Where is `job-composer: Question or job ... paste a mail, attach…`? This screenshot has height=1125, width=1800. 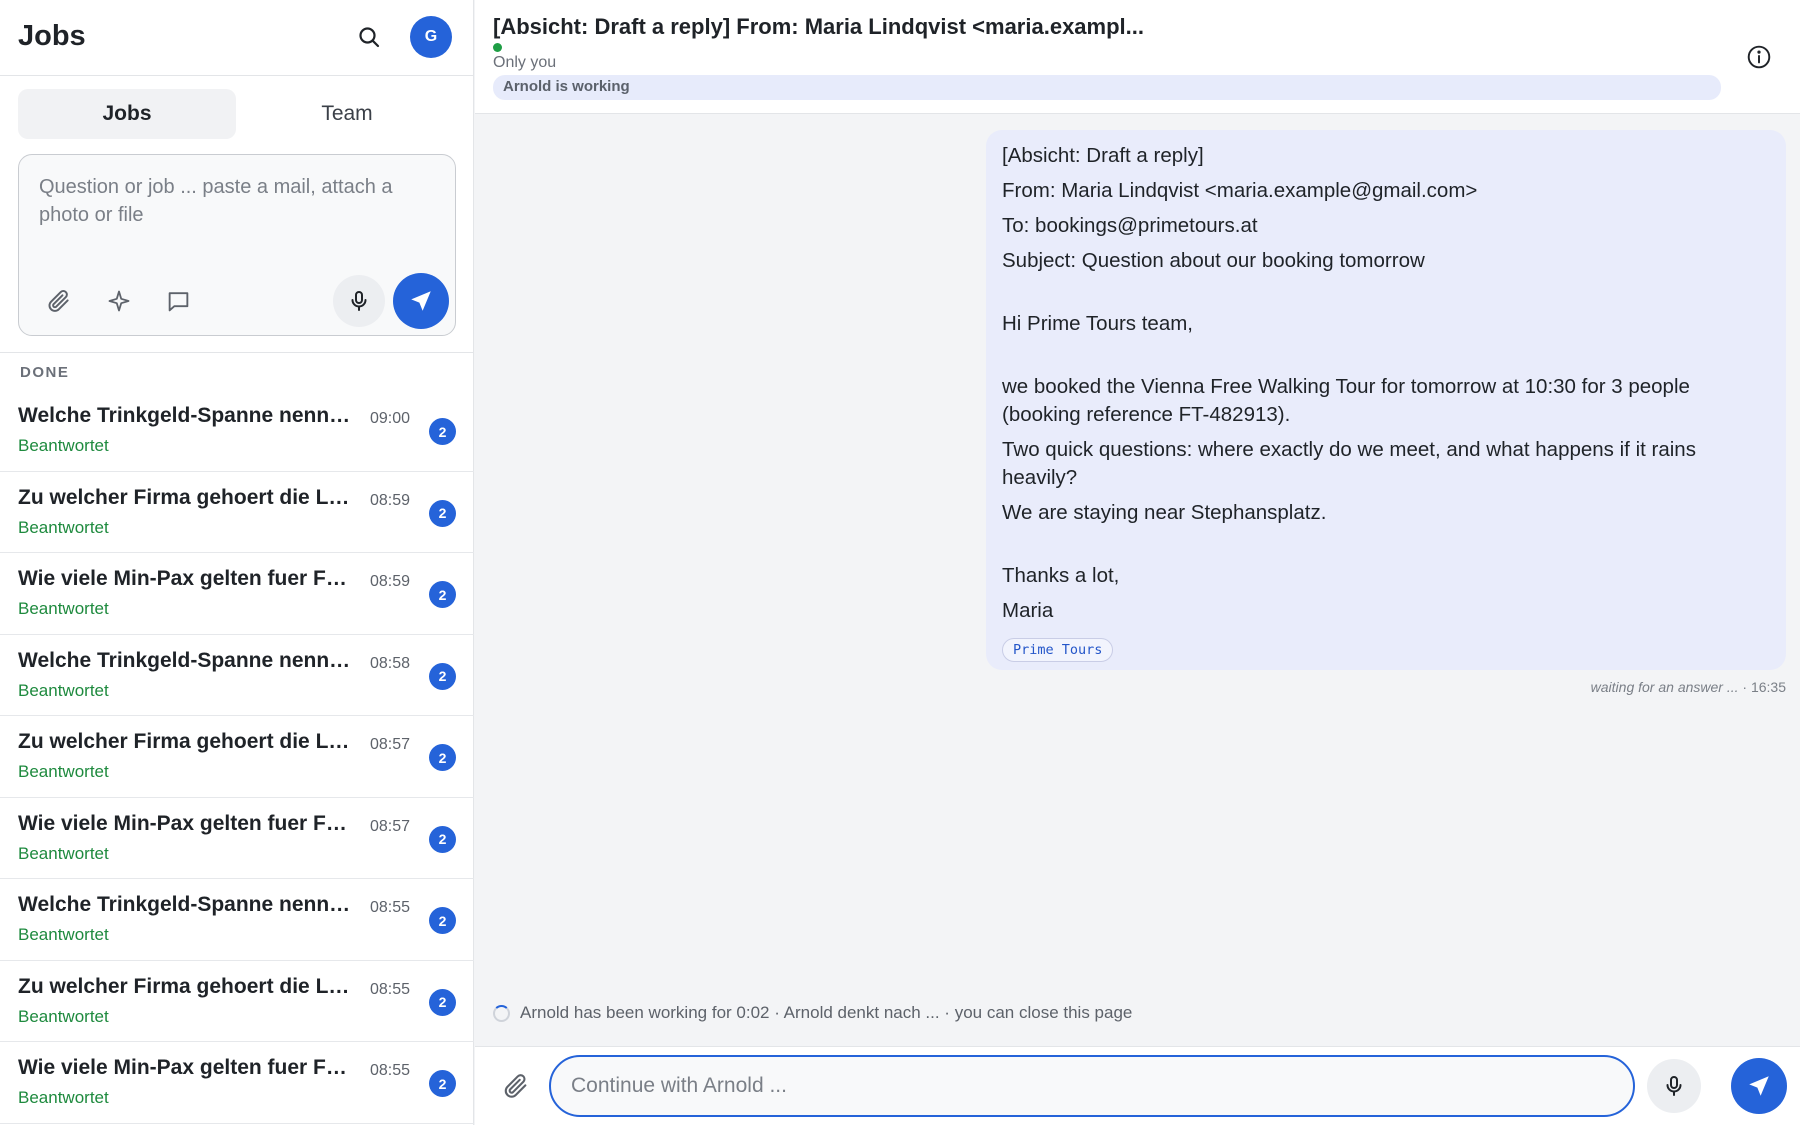 job-composer: Question or job ... paste a mail, attach… is located at coordinates (237, 245).